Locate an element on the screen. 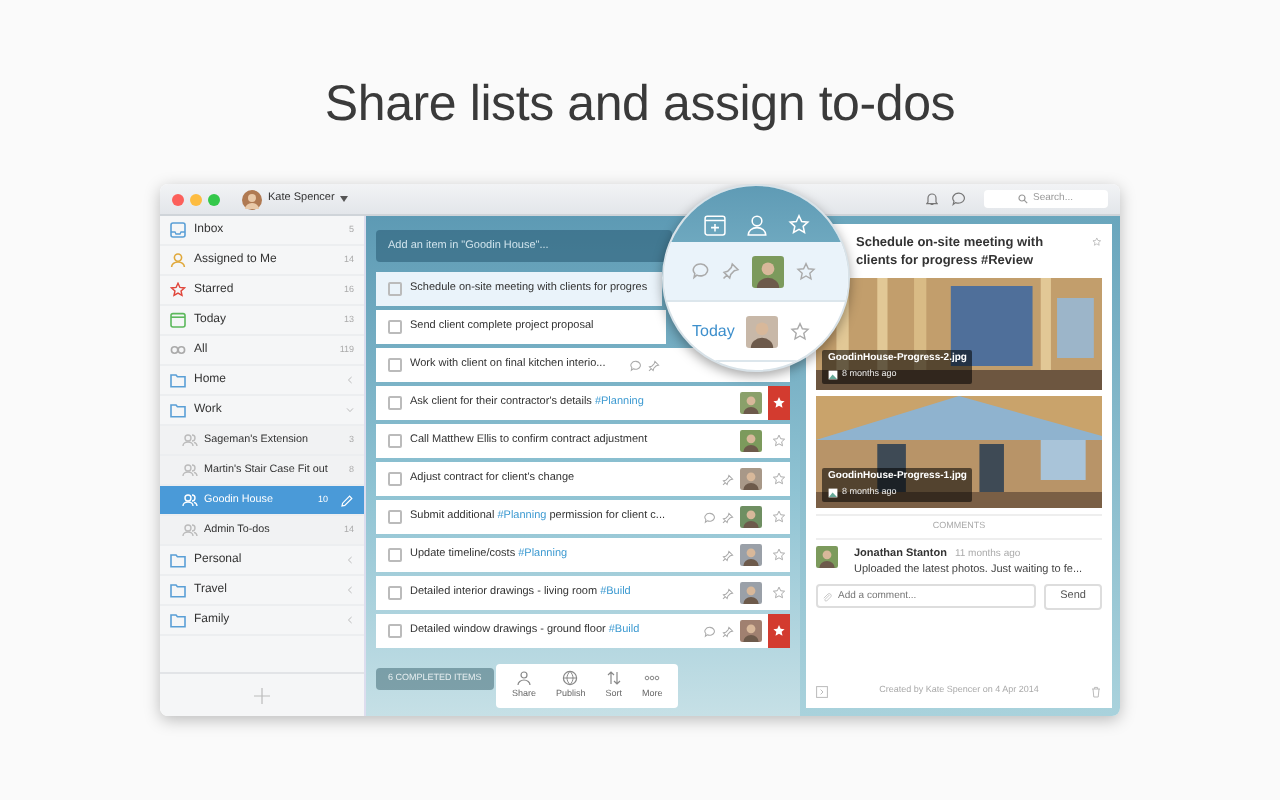 This screenshot has width=1280, height=800. globe-icon is located at coordinates (570, 678).